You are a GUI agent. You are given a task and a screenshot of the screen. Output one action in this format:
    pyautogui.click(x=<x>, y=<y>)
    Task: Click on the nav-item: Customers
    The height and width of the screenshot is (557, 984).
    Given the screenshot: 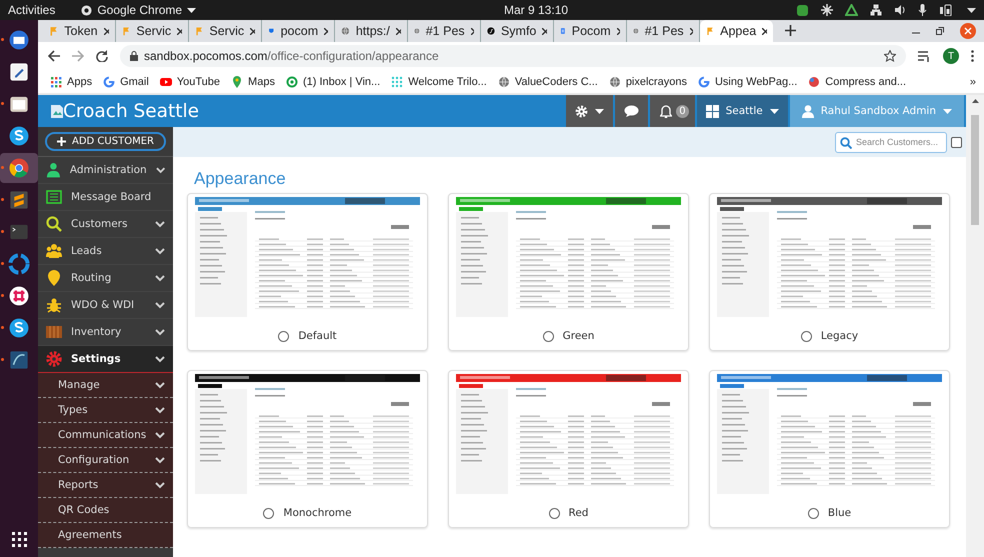 What is the action you would take?
    pyautogui.click(x=105, y=224)
    